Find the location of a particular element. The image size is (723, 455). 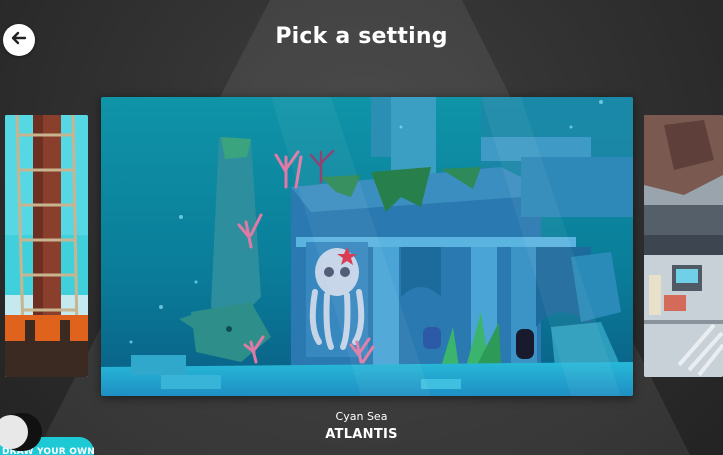

tower-scene-thumbnail is located at coordinates (46, 246).